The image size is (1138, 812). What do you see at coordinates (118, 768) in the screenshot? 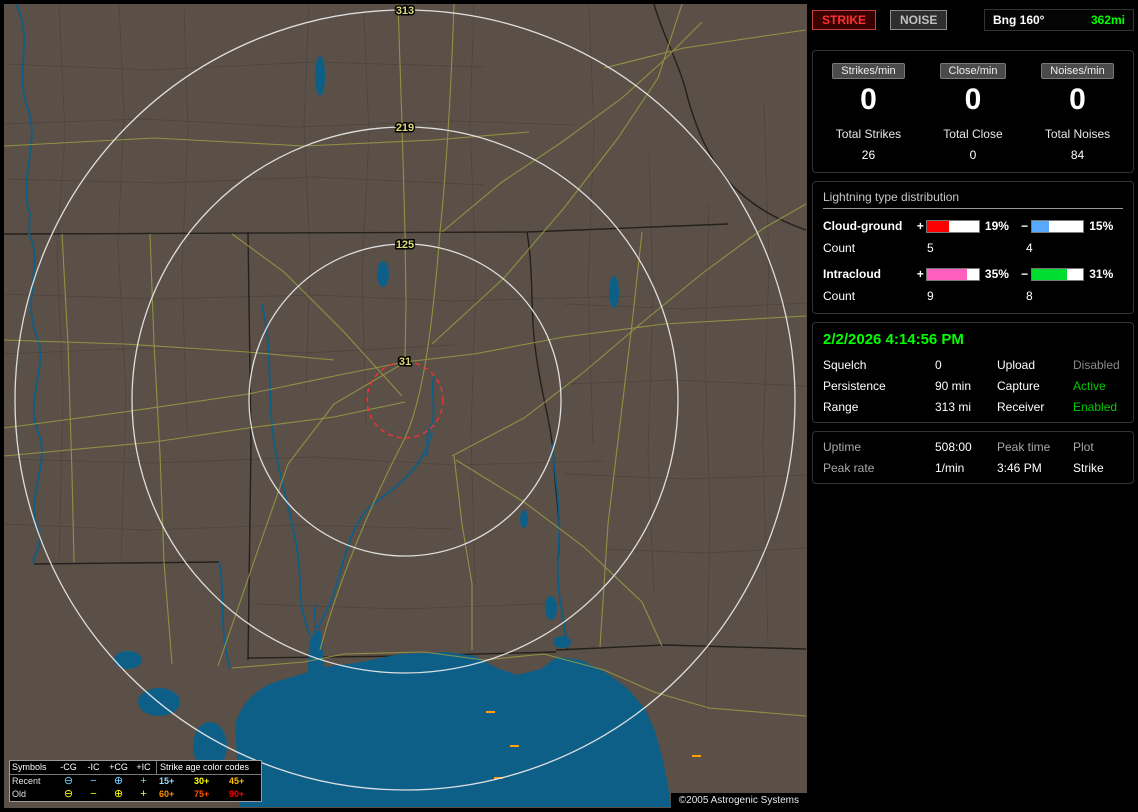
I see `legend-col-pos-cg: +CG` at bounding box center [118, 768].